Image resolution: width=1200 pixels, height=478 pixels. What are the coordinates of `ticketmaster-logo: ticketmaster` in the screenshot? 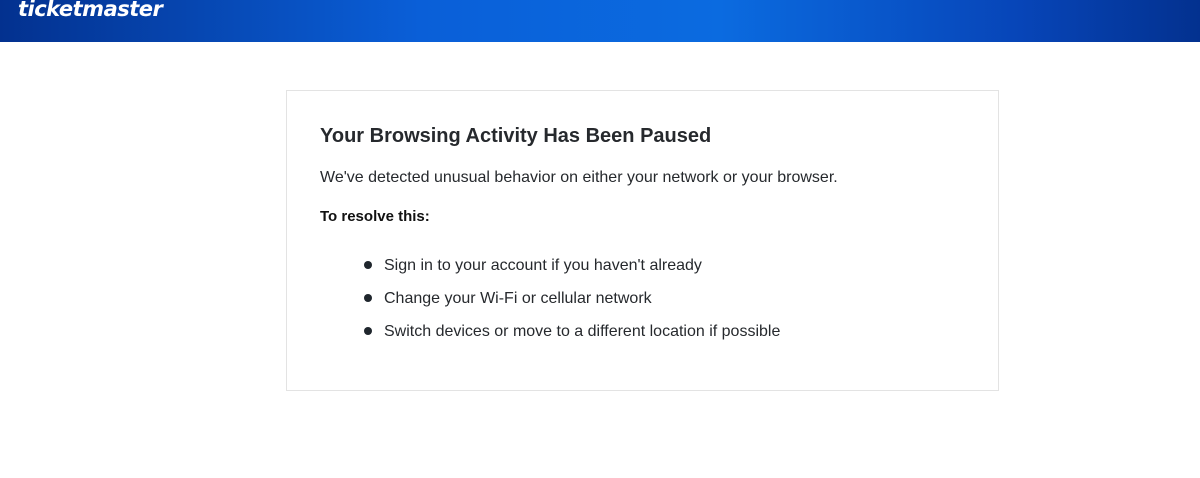 It's located at (90, 12).